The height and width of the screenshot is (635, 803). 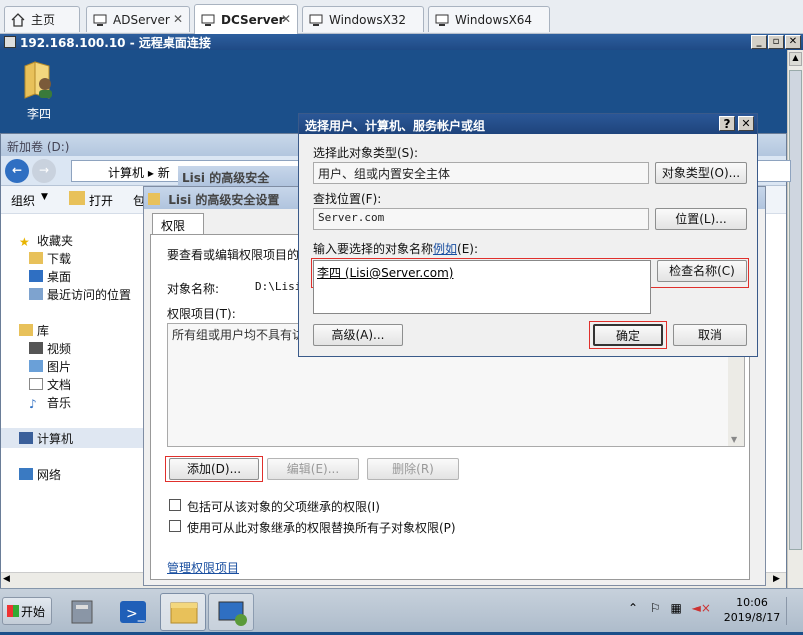 I want to click on tab-label: 权限, so click(x=173, y=226).